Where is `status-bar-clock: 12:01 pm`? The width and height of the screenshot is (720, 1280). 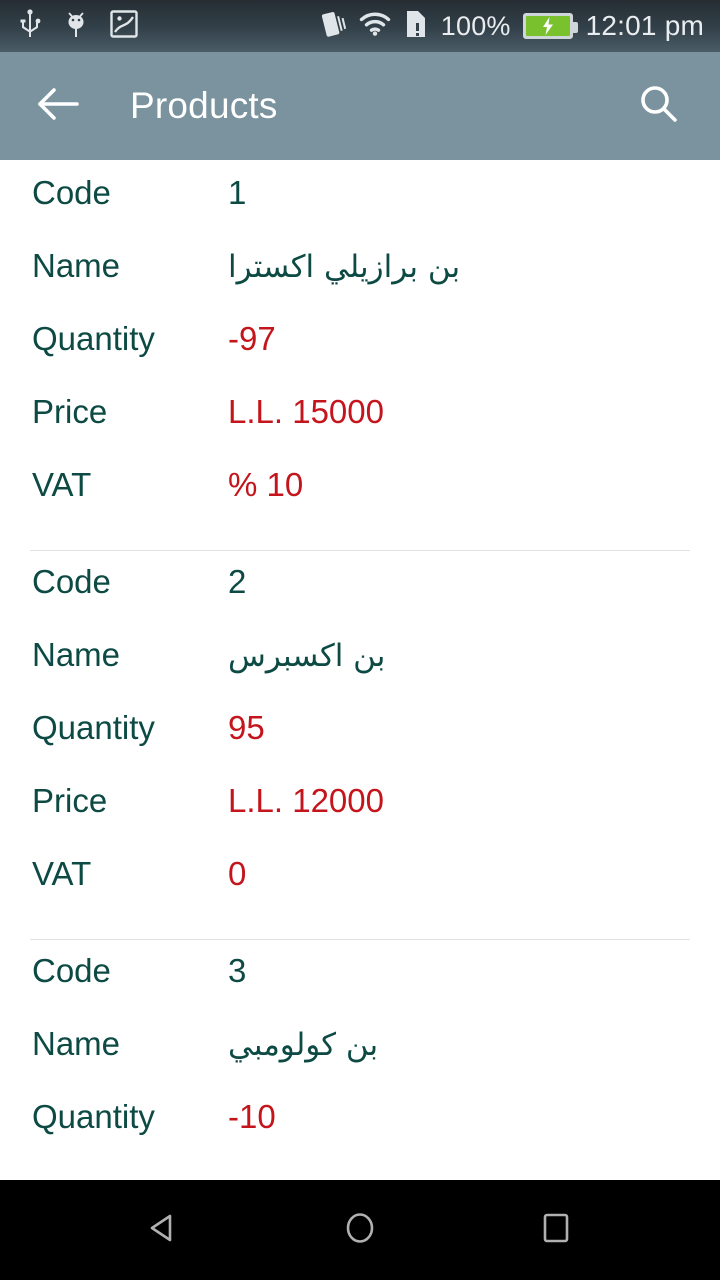
status-bar-clock: 12:01 pm is located at coordinates (644, 25).